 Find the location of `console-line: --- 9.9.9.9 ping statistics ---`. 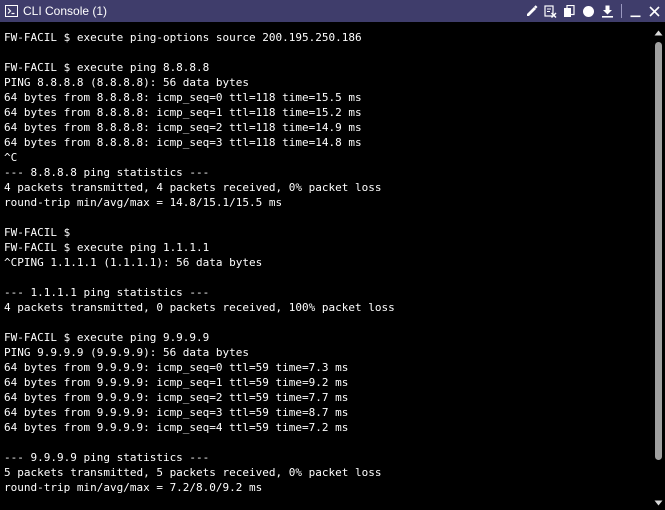

console-line: --- 9.9.9.9 ping statistics --- is located at coordinates (107, 457).